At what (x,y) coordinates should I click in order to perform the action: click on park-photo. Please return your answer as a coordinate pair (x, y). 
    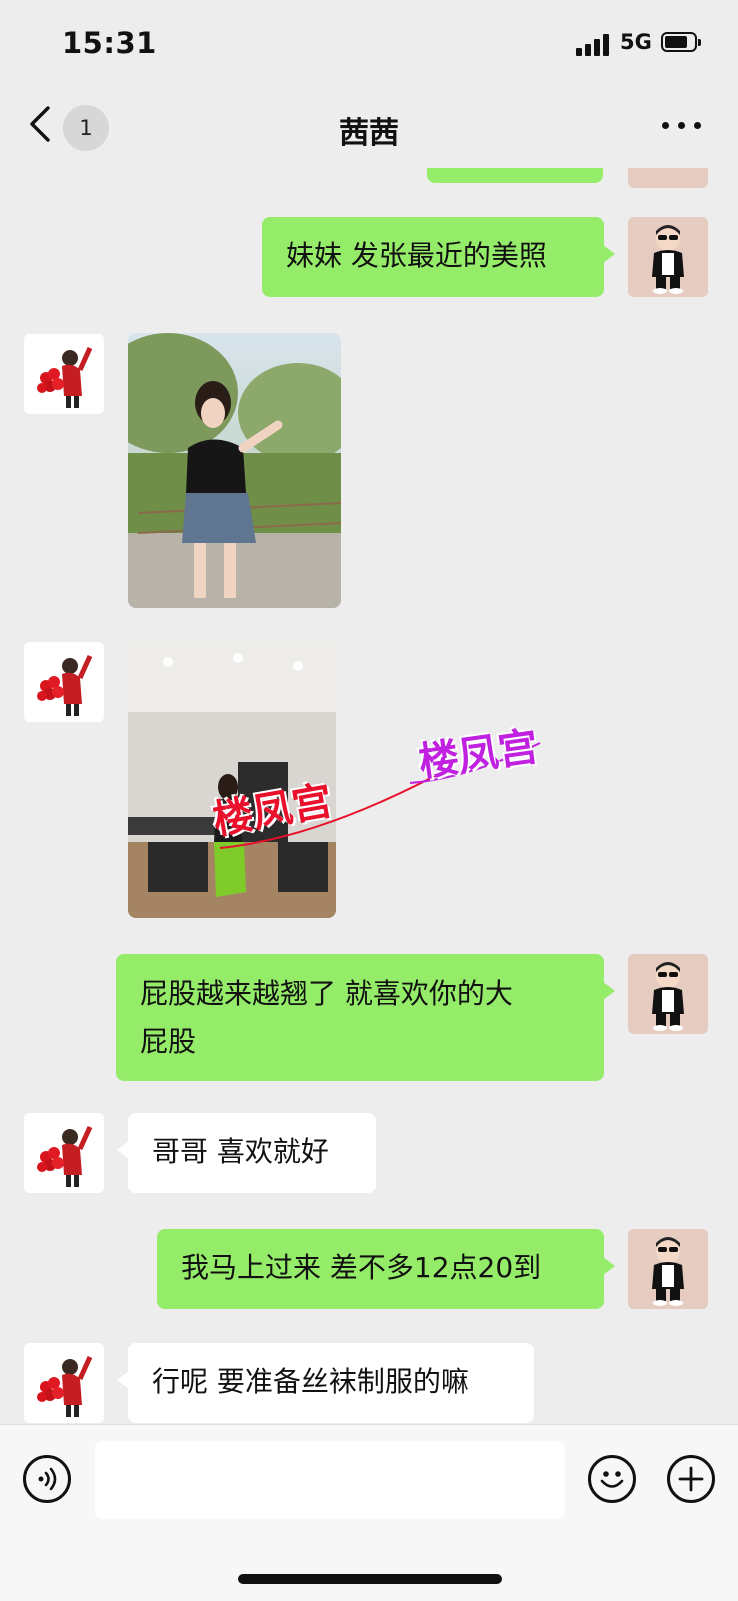
    Looking at the image, I should click on (234, 470).